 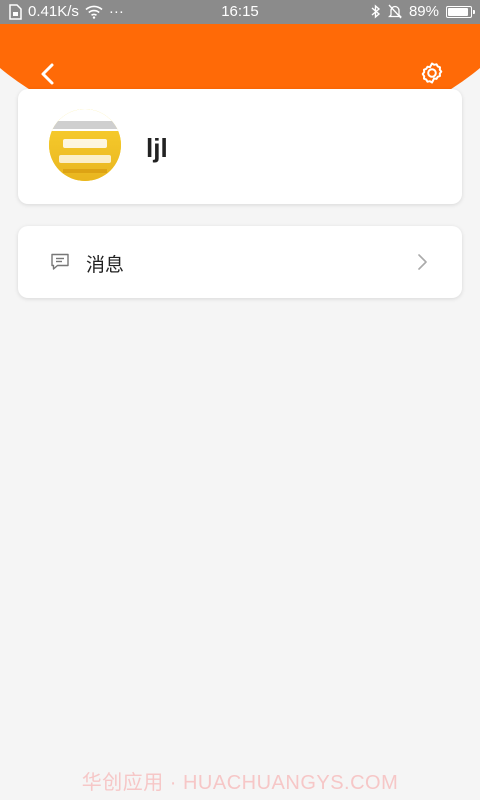 I want to click on message-menu-item: 消息, so click(x=240, y=262).